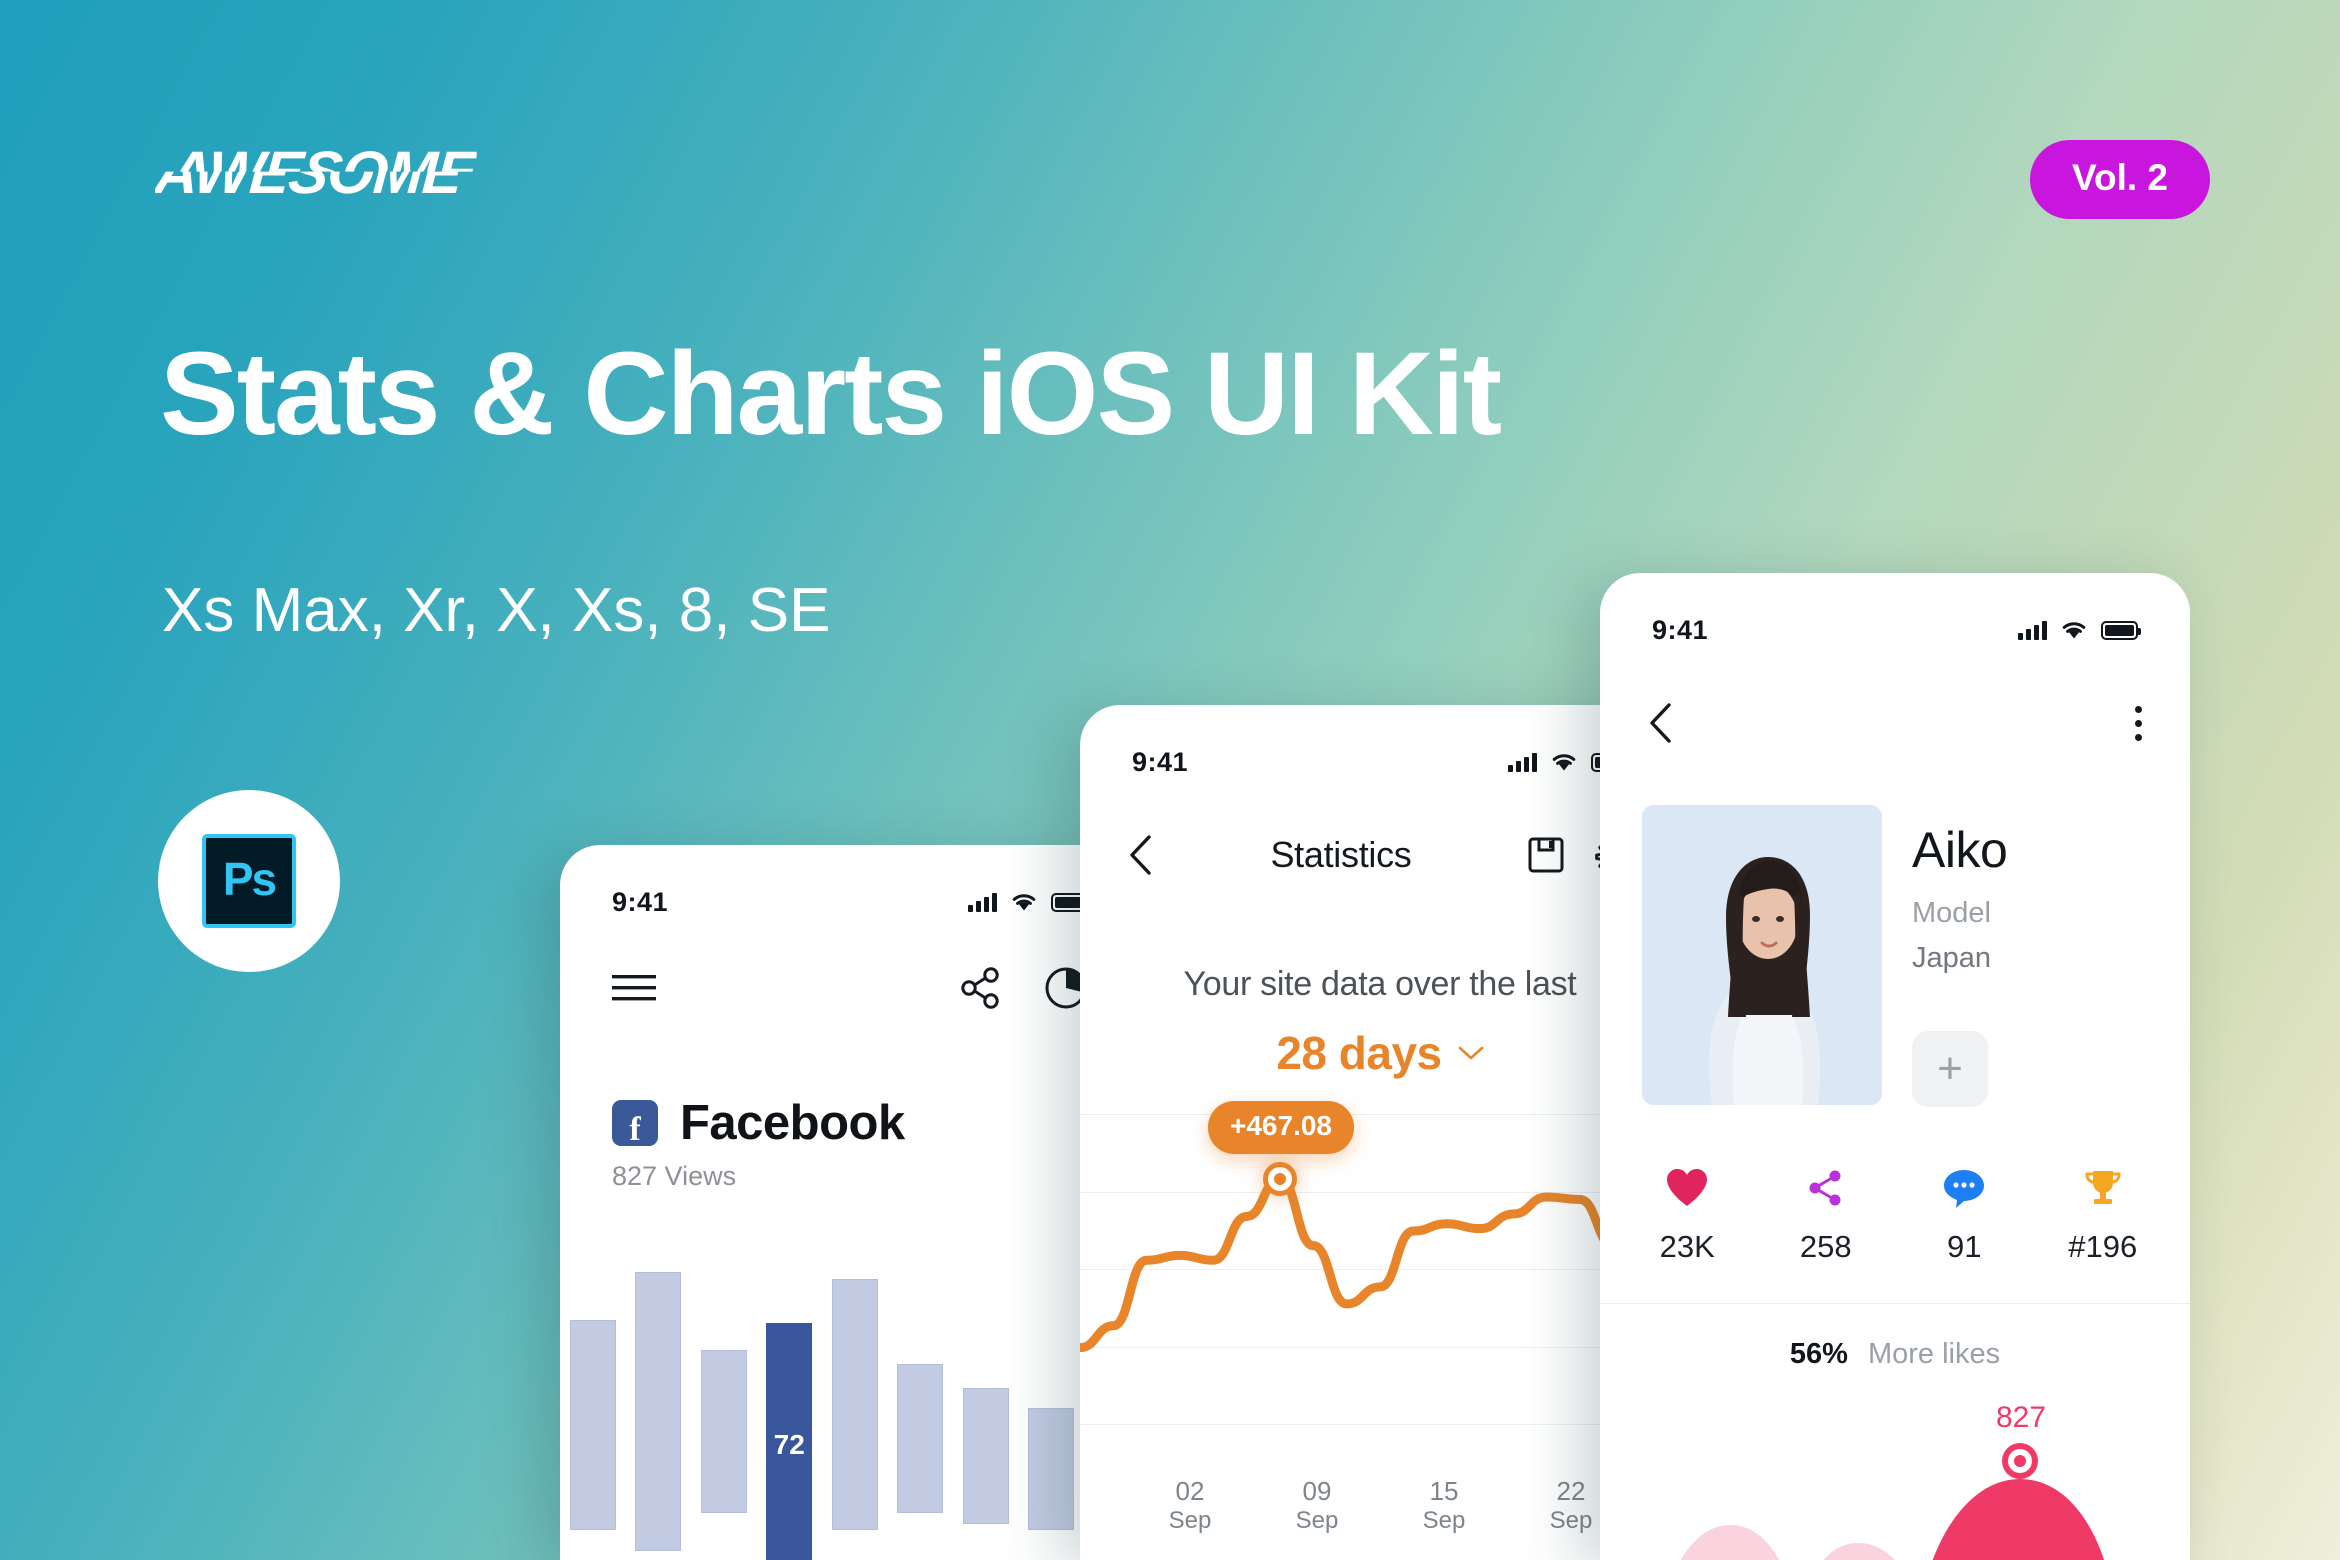 This screenshot has width=2340, height=1560. I want to click on profile-stat-value: 23K, so click(1687, 1246).